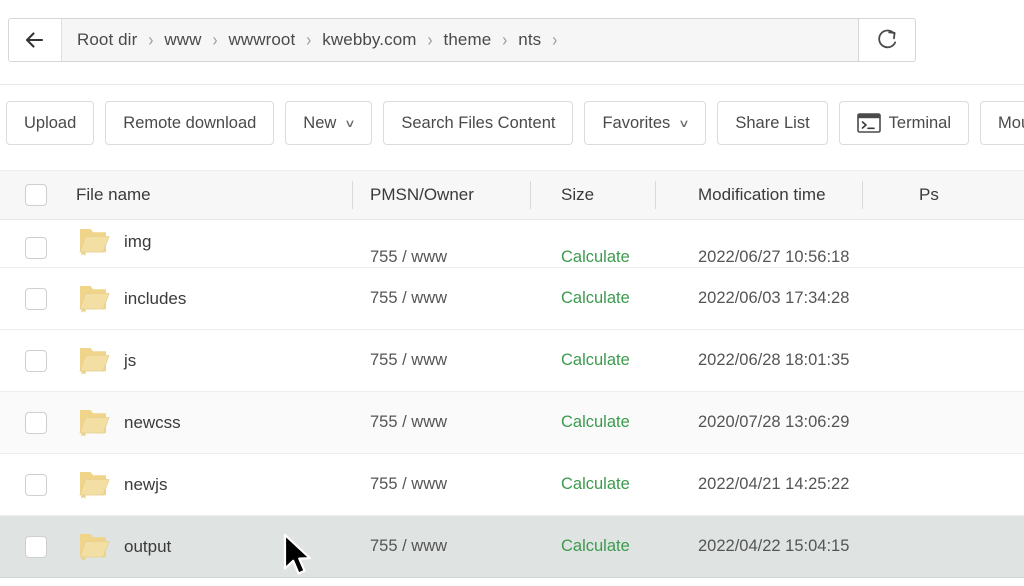 The width and height of the screenshot is (1024, 586). What do you see at coordinates (645, 123) in the screenshot?
I see `toolbar-button-favorites: Favorites ∨` at bounding box center [645, 123].